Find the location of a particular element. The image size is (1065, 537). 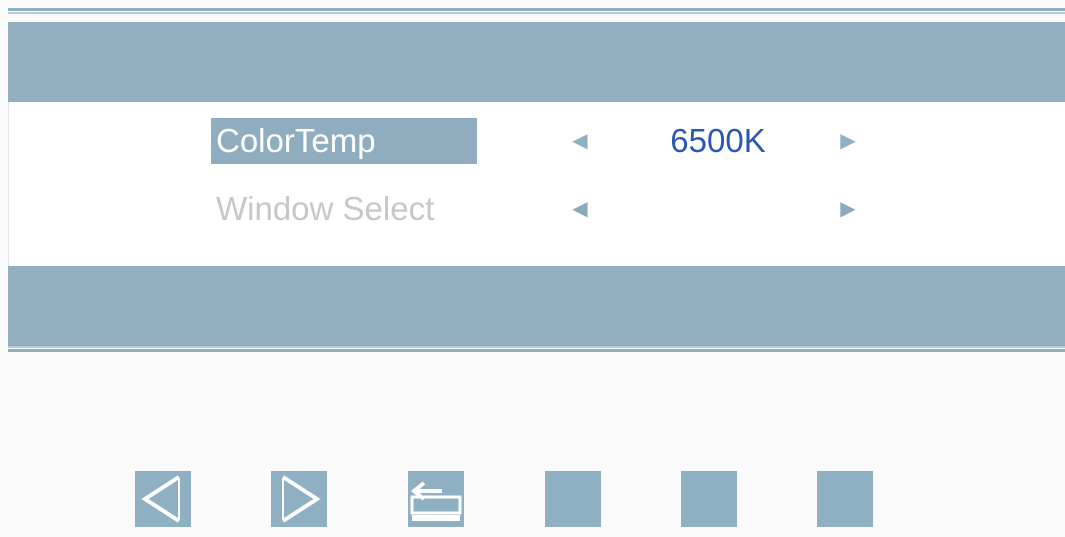

window-select-increase-arrow-icon: ▶ is located at coordinates (848, 209).